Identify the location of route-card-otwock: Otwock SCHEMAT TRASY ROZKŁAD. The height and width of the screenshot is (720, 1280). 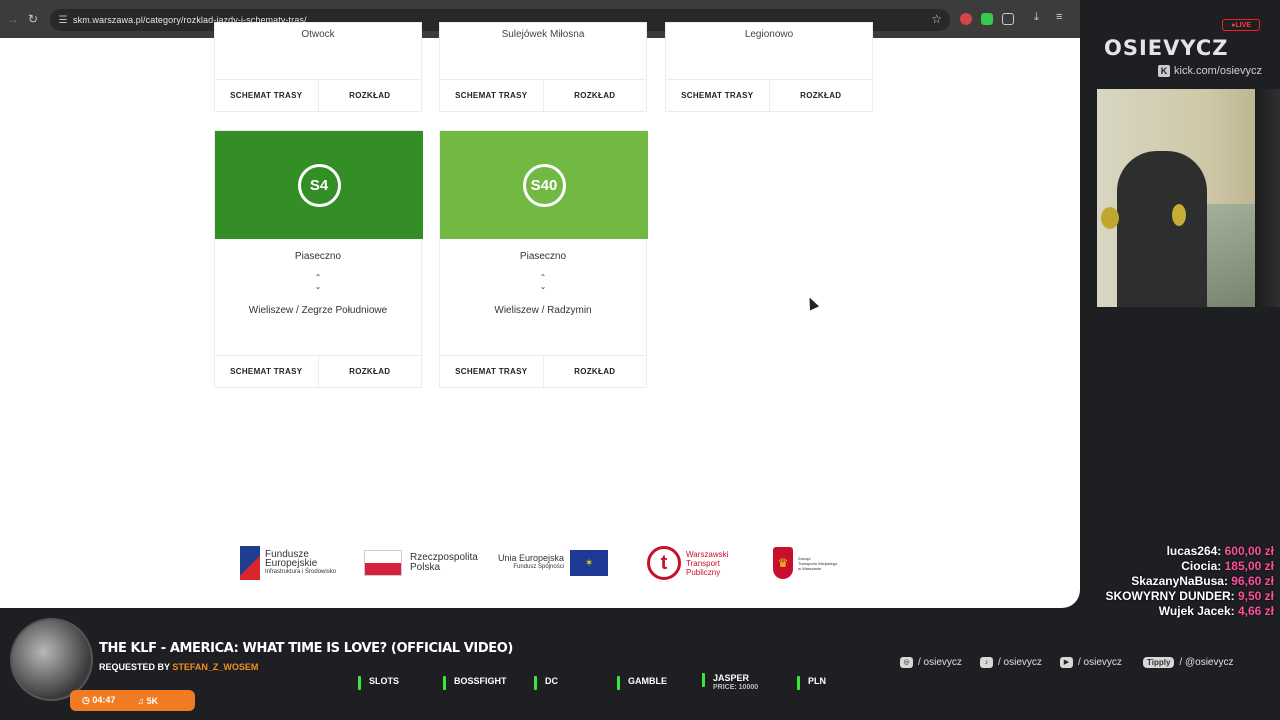
(318, 67).